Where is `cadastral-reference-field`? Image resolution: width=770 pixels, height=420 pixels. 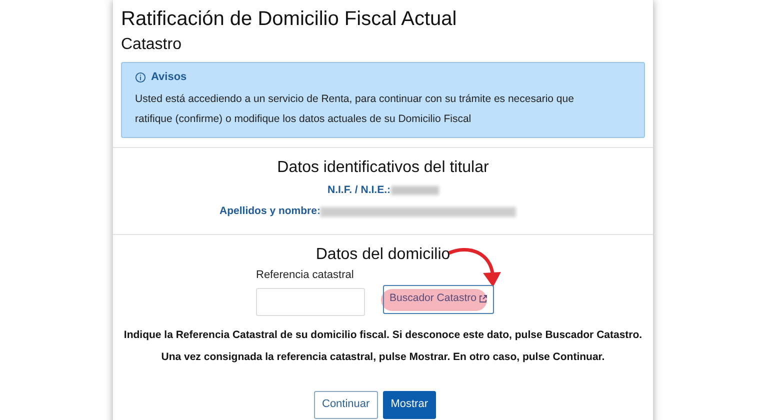
cadastral-reference-field is located at coordinates (310, 302).